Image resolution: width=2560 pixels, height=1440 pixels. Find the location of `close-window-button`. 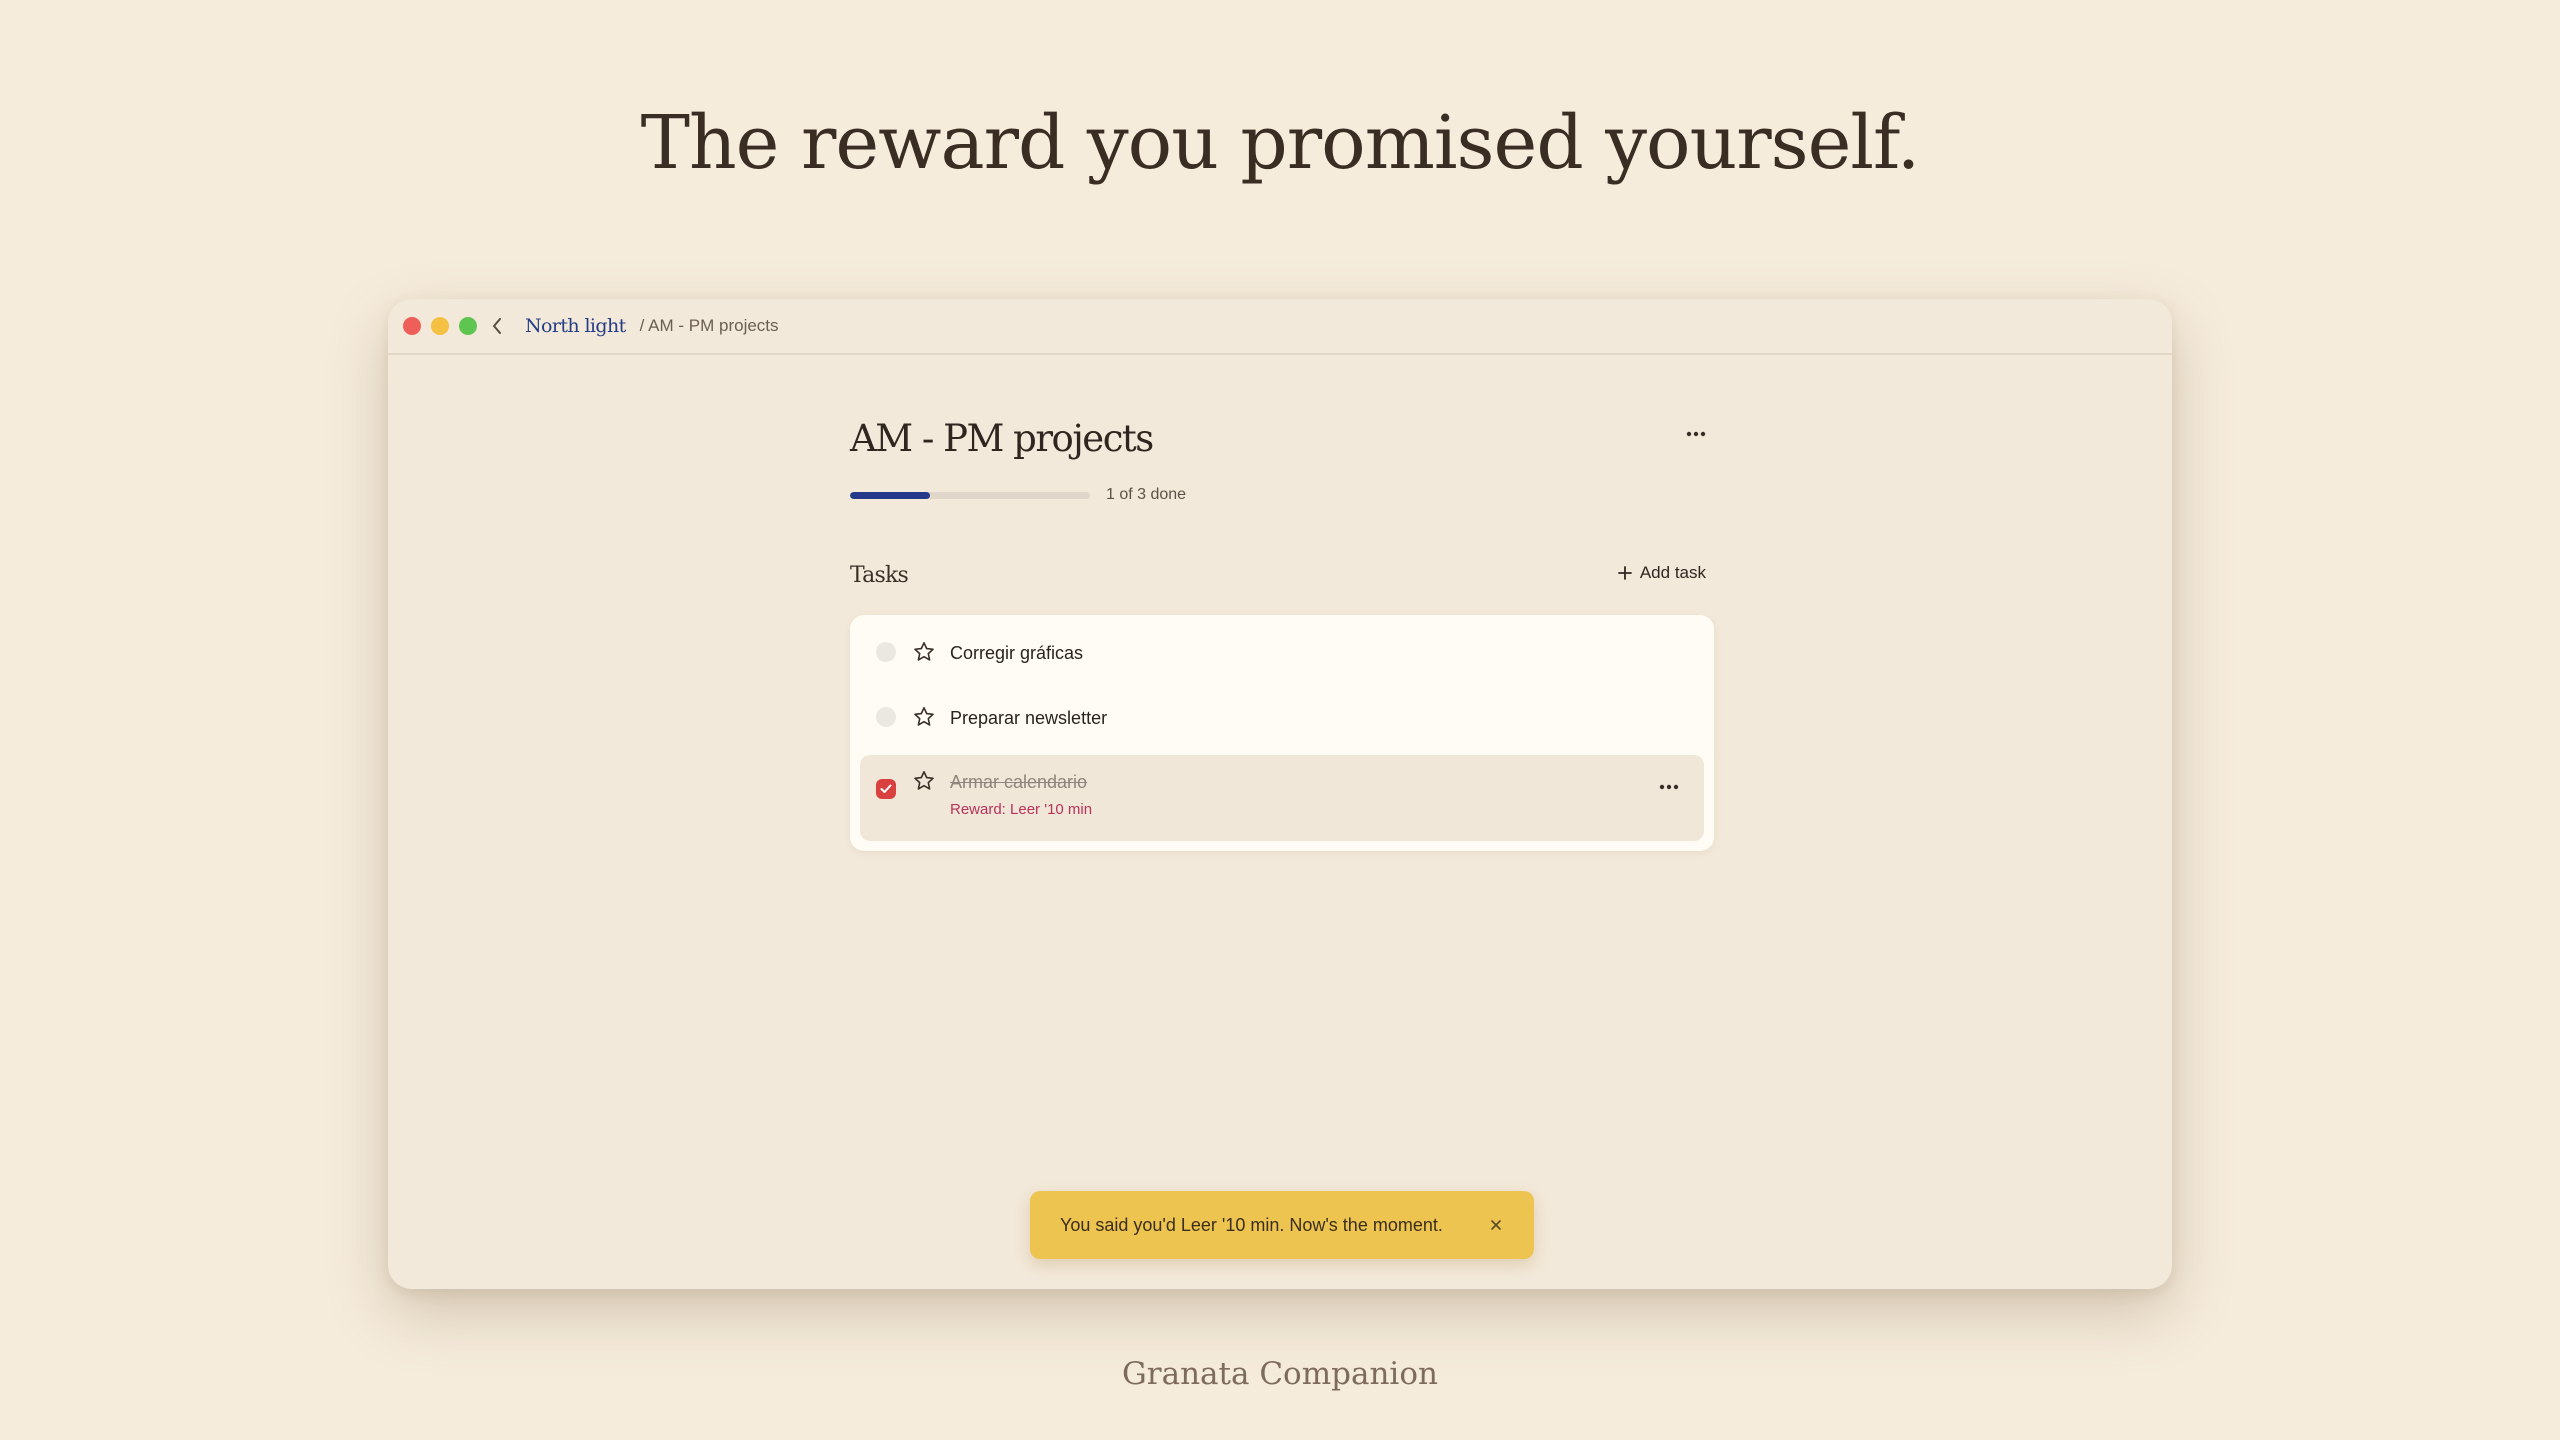

close-window-button is located at coordinates (412, 326).